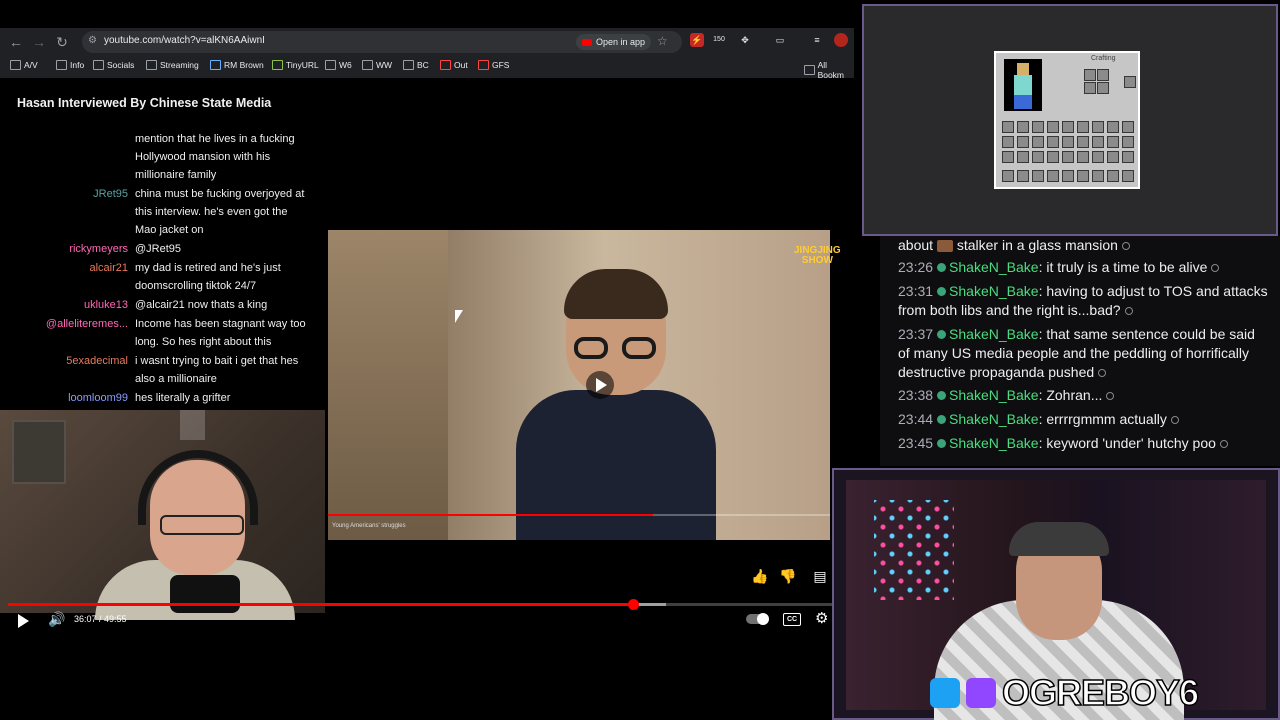 The image size is (1280, 720). I want to click on volume-icon: 🔊, so click(56, 619).